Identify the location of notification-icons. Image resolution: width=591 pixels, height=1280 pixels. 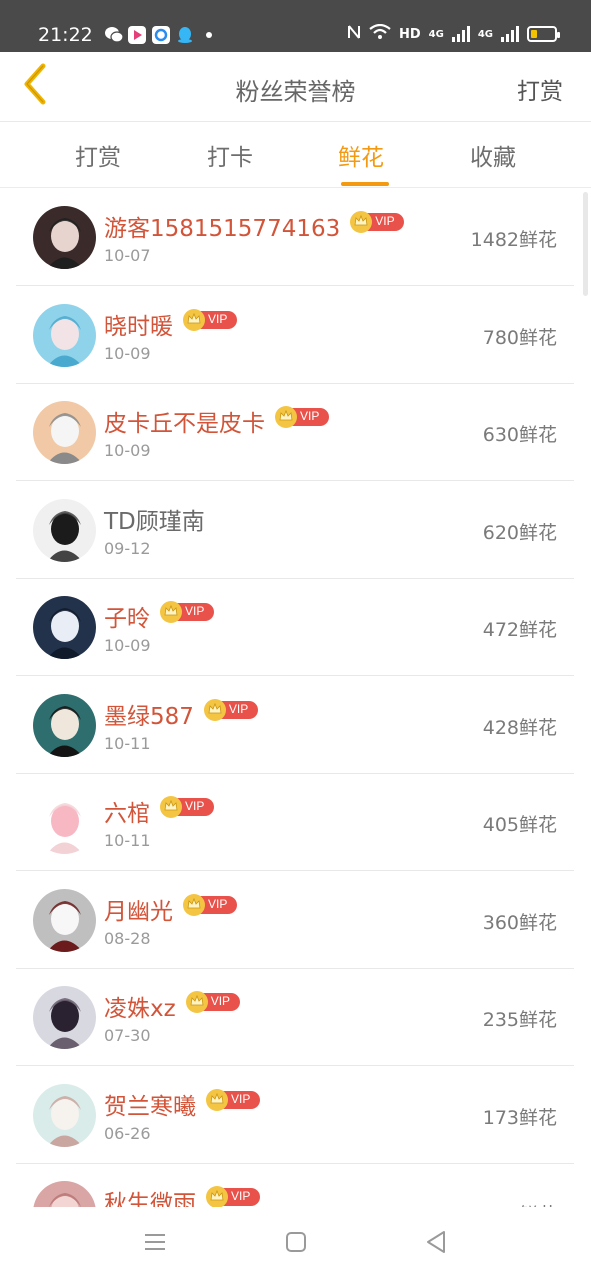
(158, 35).